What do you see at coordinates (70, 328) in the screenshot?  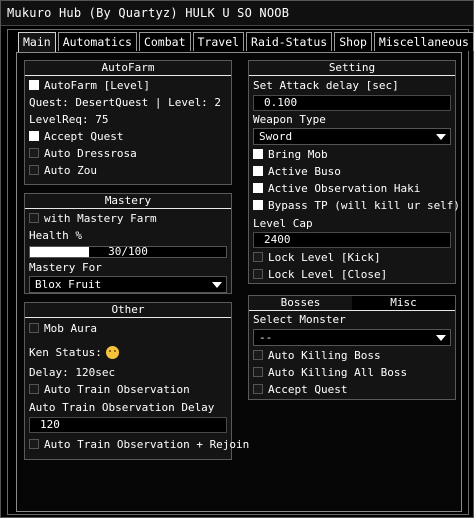 I see `mob-aura-label: Mob Aura` at bounding box center [70, 328].